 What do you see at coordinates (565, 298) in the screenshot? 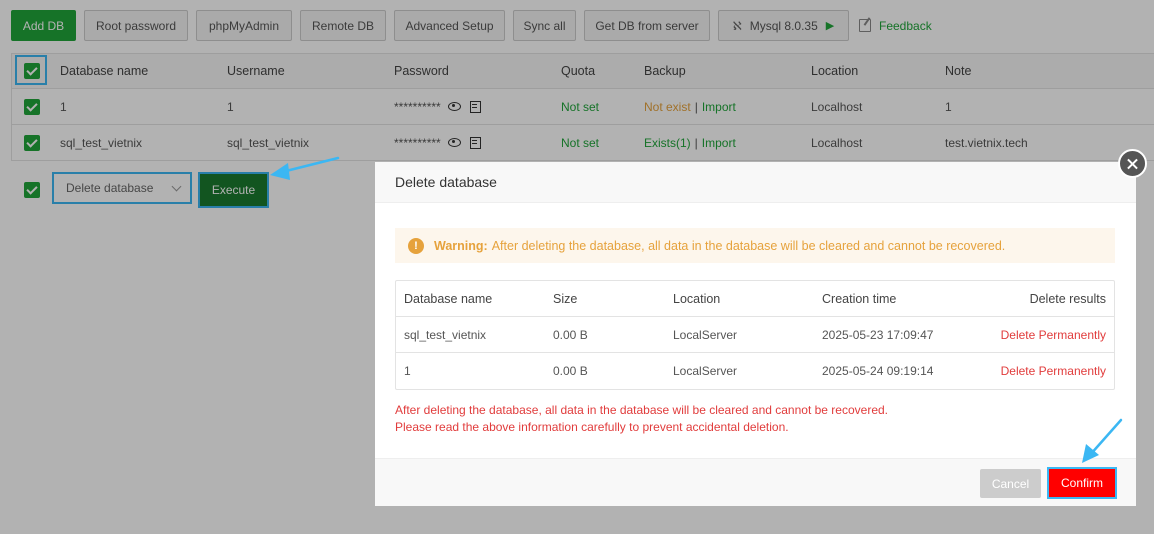
I see `col-size: Size` at bounding box center [565, 298].